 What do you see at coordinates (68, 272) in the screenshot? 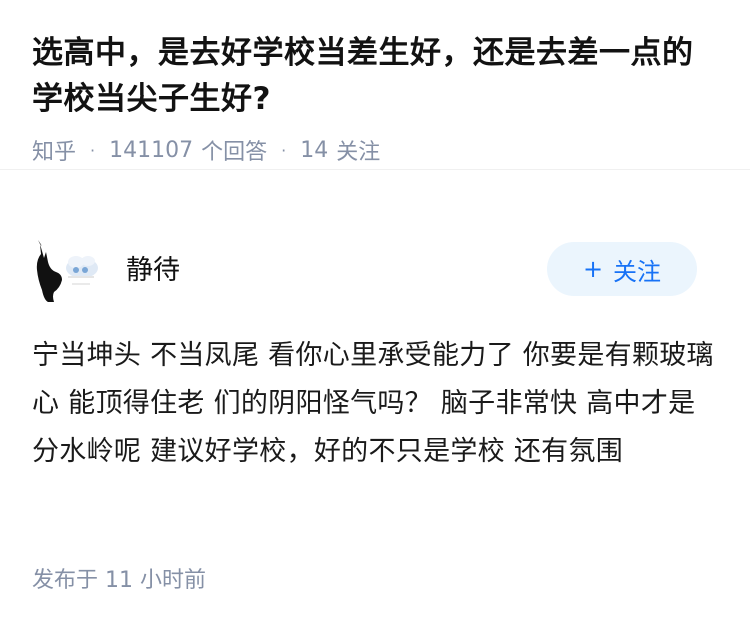
I see `black-cat-avatar-icon` at bounding box center [68, 272].